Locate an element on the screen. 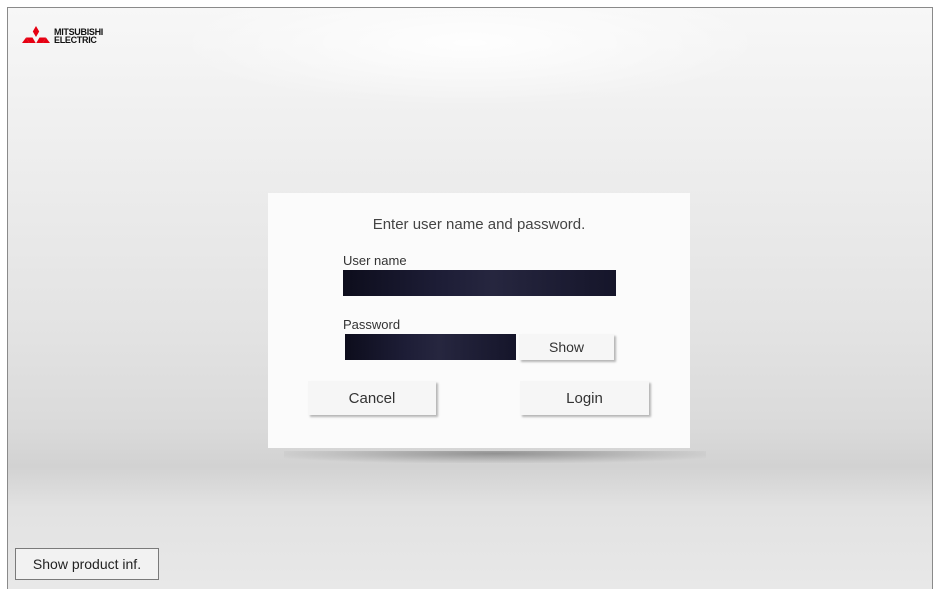 This screenshot has width=940, height=589. cancel-button: Cancel is located at coordinates (372, 398).